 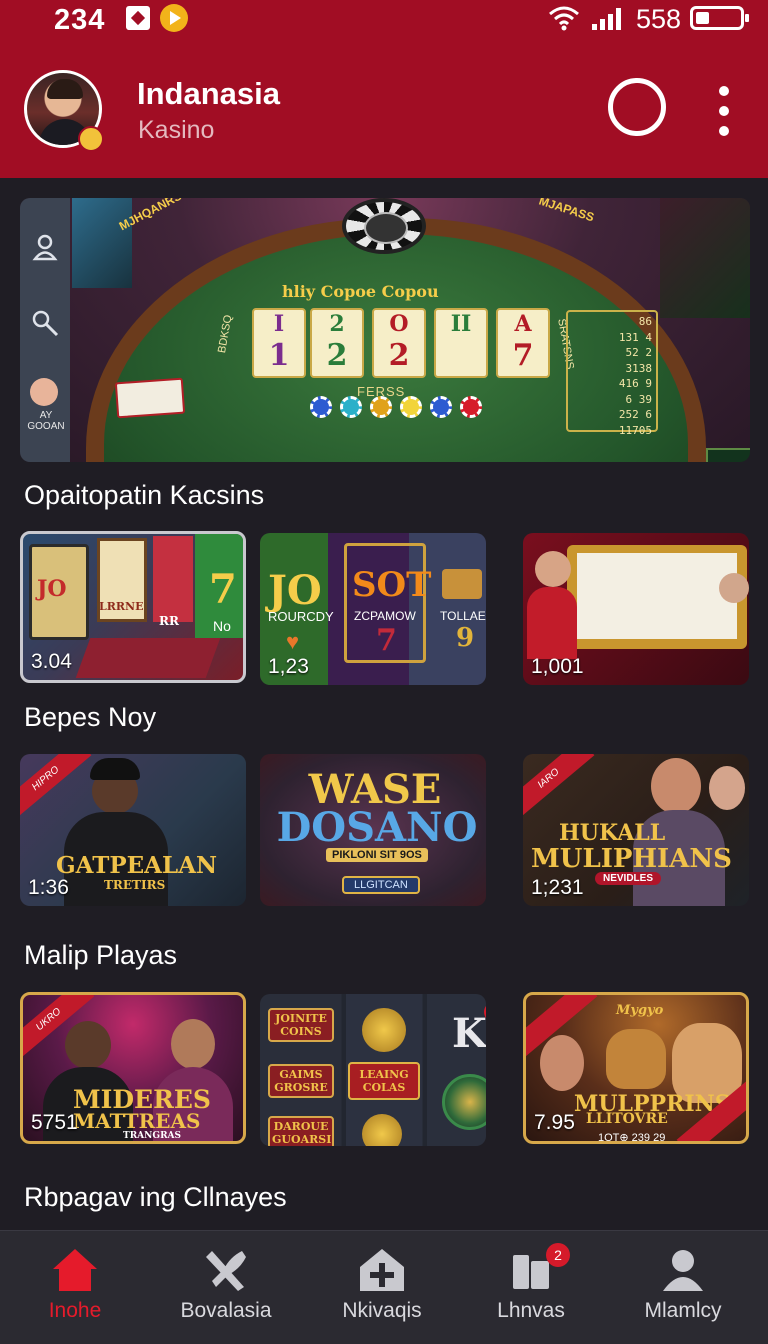 I want to click on tile-label: LRRNE, so click(x=121, y=606).